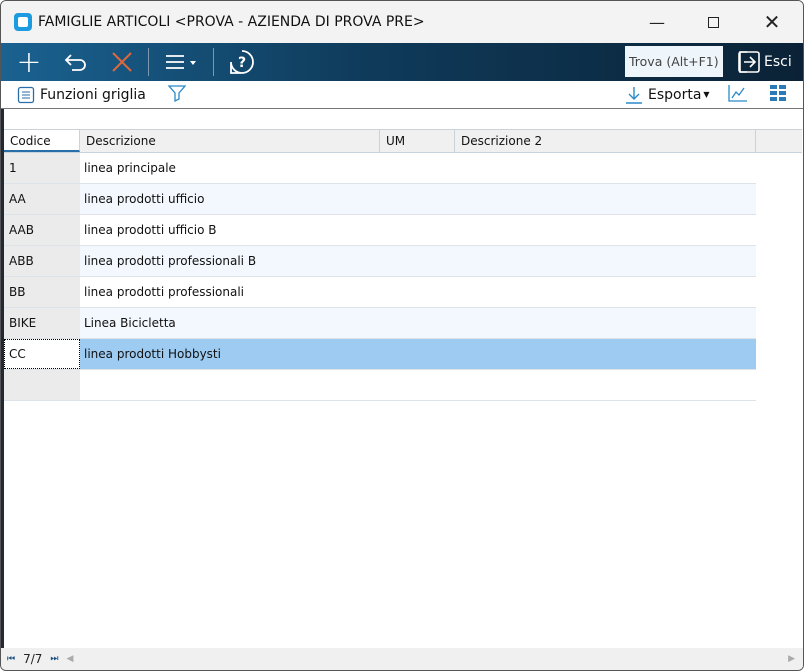 The image size is (804, 671). What do you see at coordinates (230, 141) in the screenshot?
I see `column-header-descrizione: Descrizione` at bounding box center [230, 141].